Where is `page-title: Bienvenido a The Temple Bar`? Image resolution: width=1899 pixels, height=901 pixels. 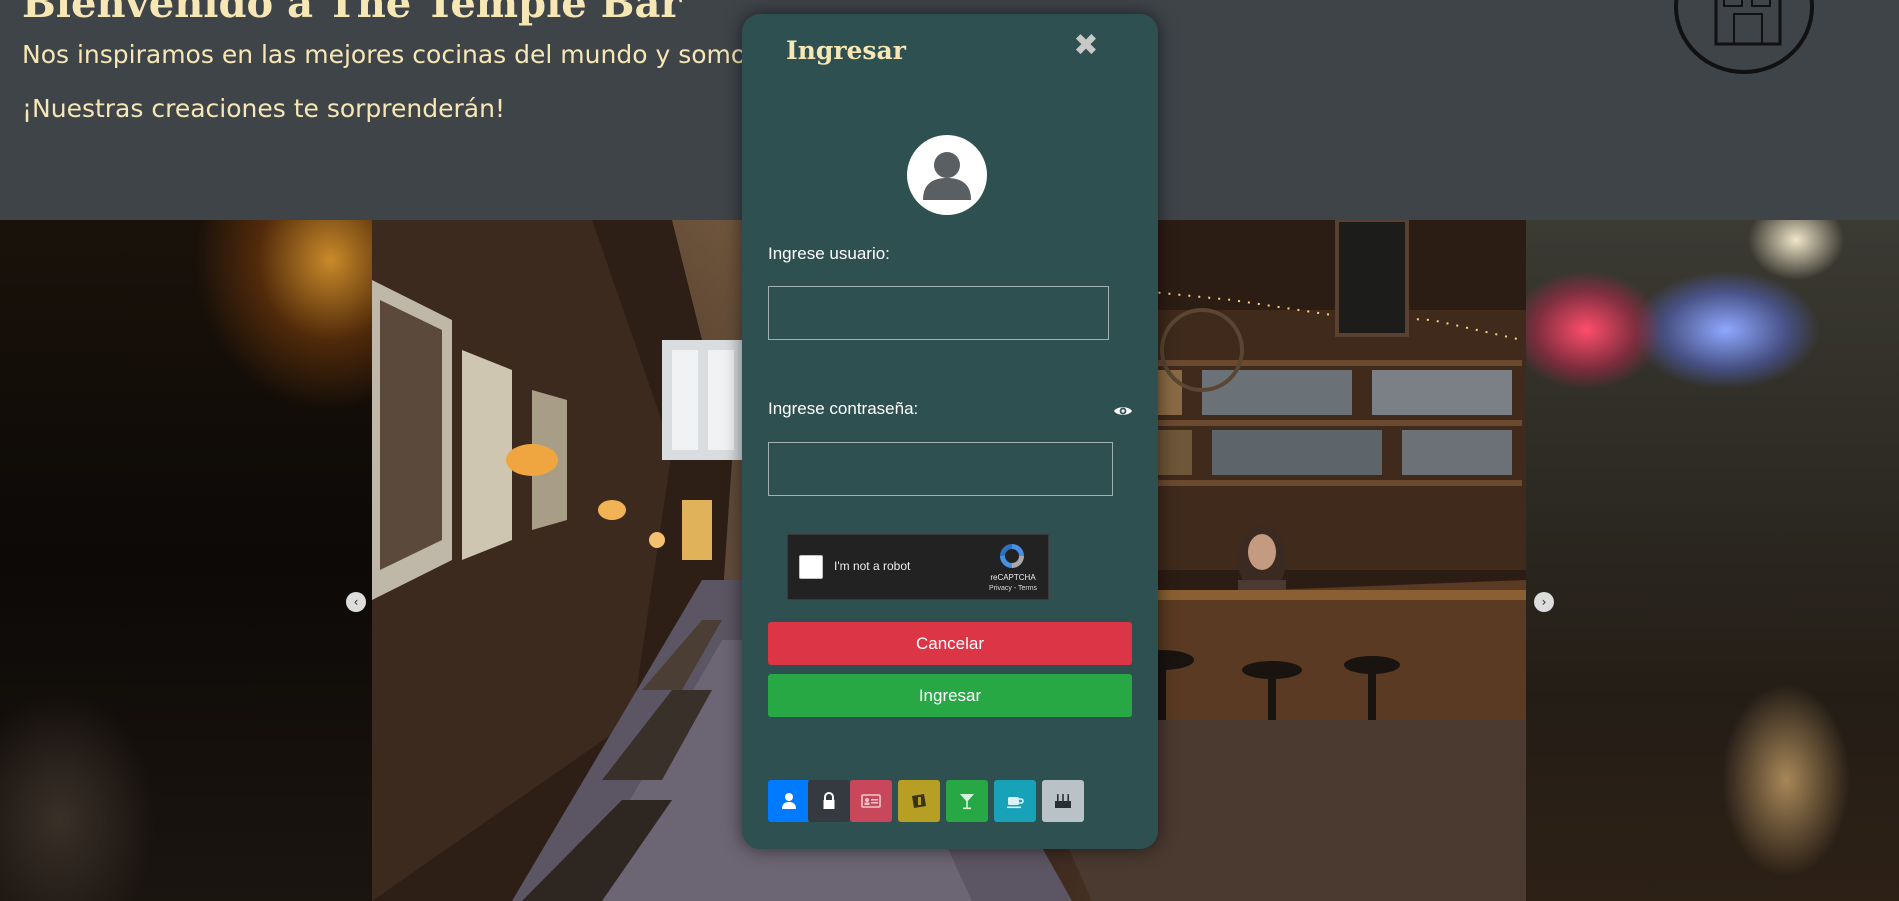
page-title: Bienvenido a The Temple Bar is located at coordinates (352, 13).